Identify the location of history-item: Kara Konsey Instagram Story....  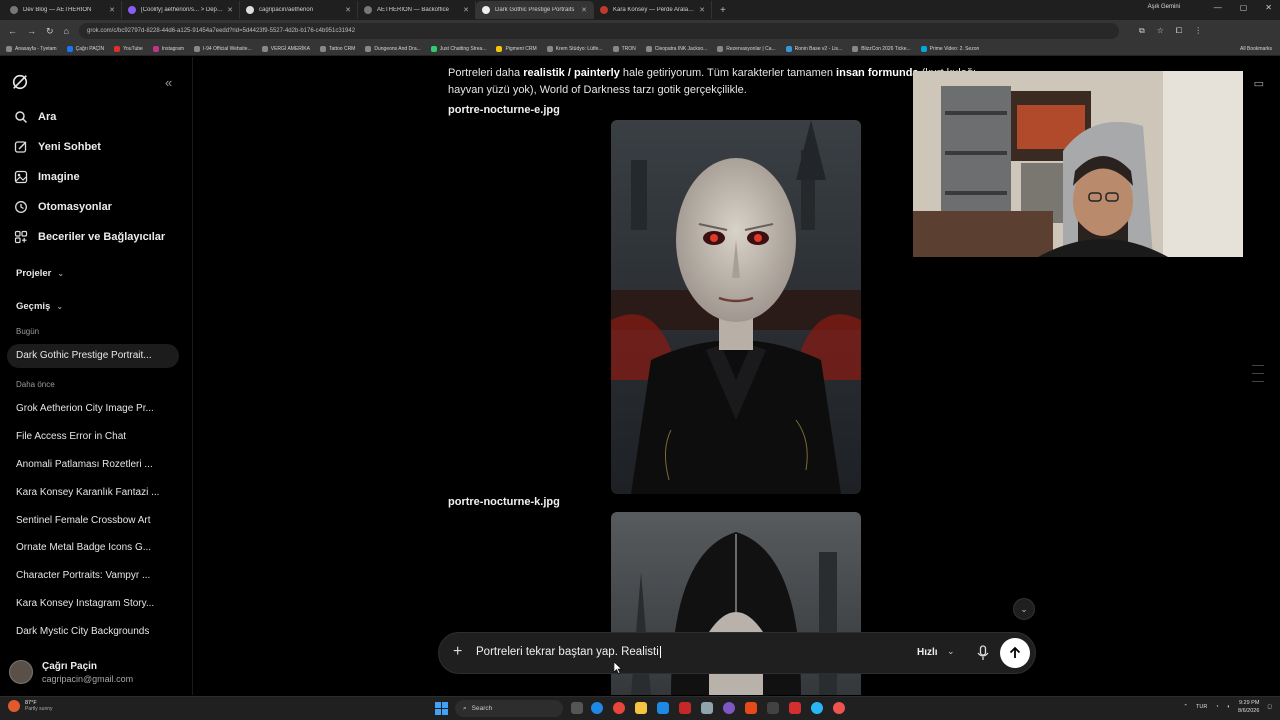
(91, 603).